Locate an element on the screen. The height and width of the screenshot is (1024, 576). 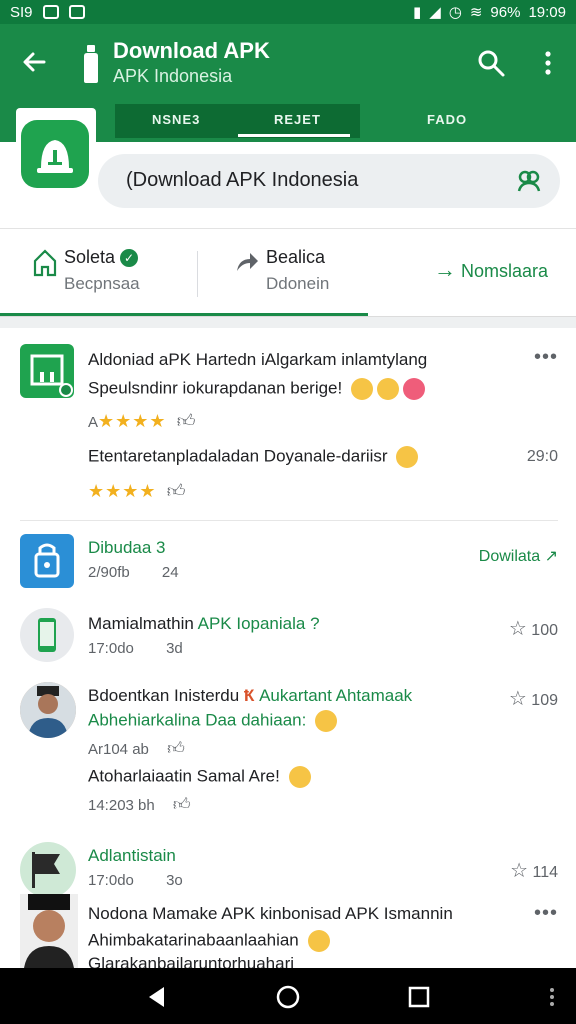
item-line-1-a: Bdoentkan Inisterdu is located at coordinates (164, 695).